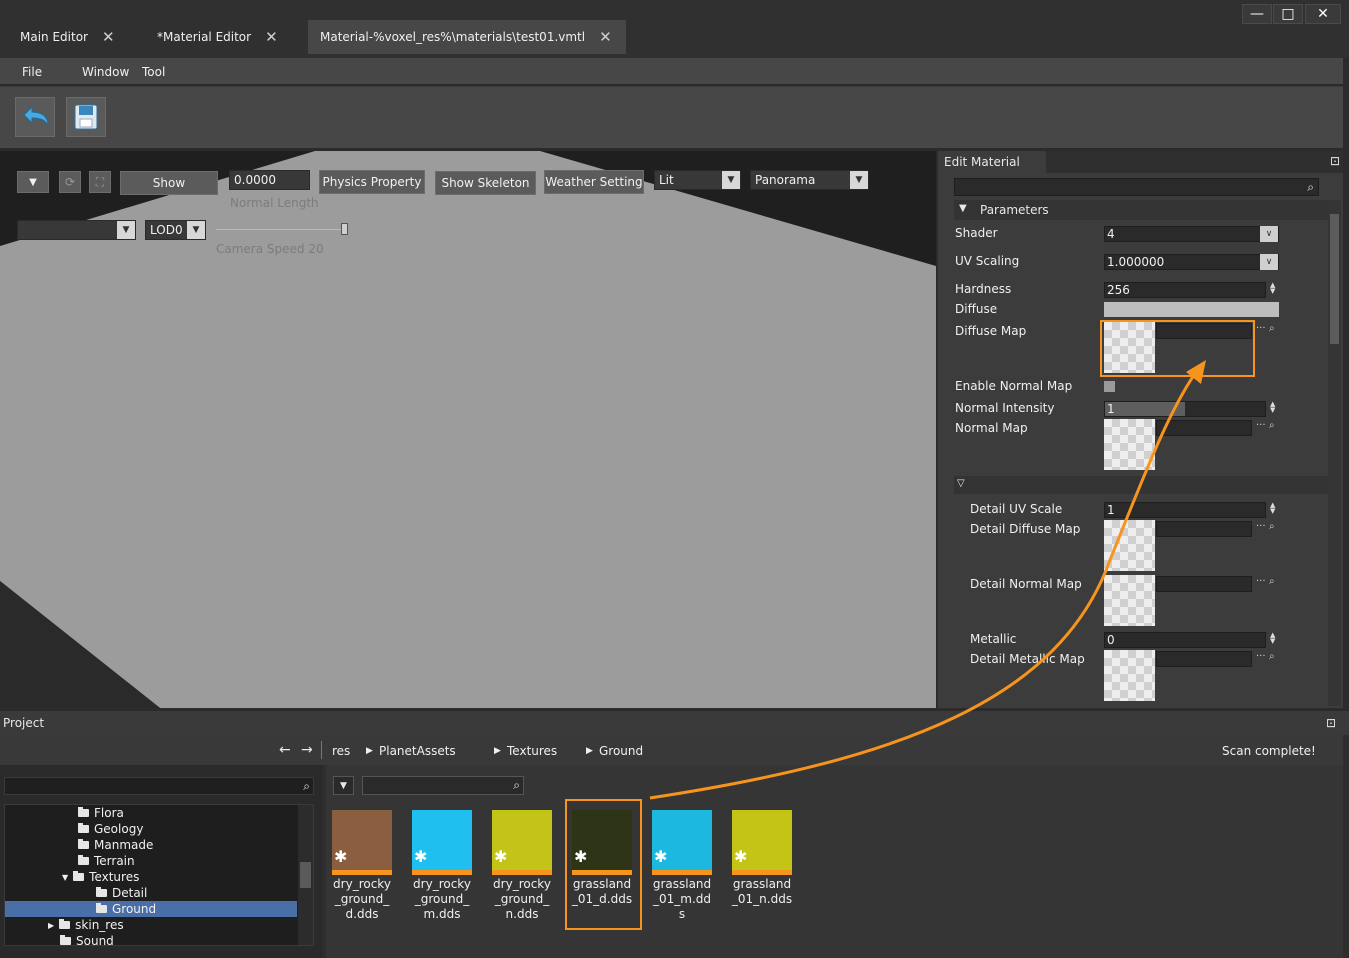  Describe the element at coordinates (1191, 309) in the screenshot. I see `diffuse-color-swatch` at that location.